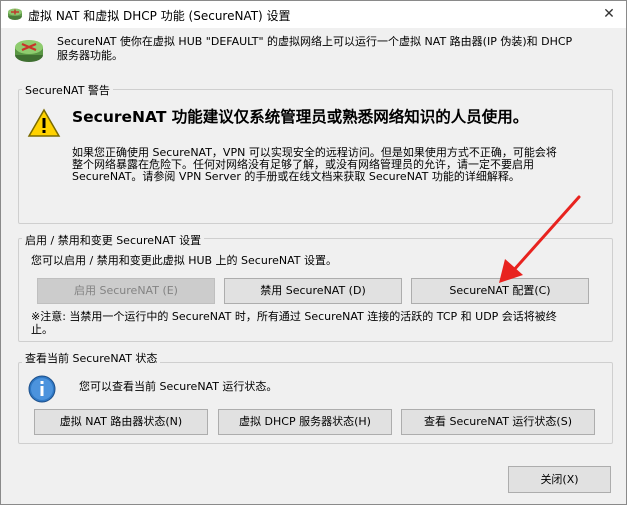 The height and width of the screenshot is (505, 627). I want to click on nat-router-status-button: 虚拟 NAT 路由器状态(N), so click(121, 422).